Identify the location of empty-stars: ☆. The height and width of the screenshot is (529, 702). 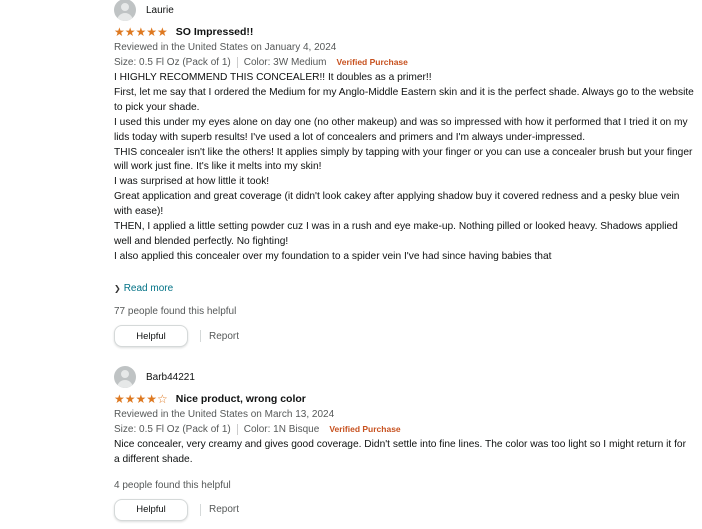
(162, 399).